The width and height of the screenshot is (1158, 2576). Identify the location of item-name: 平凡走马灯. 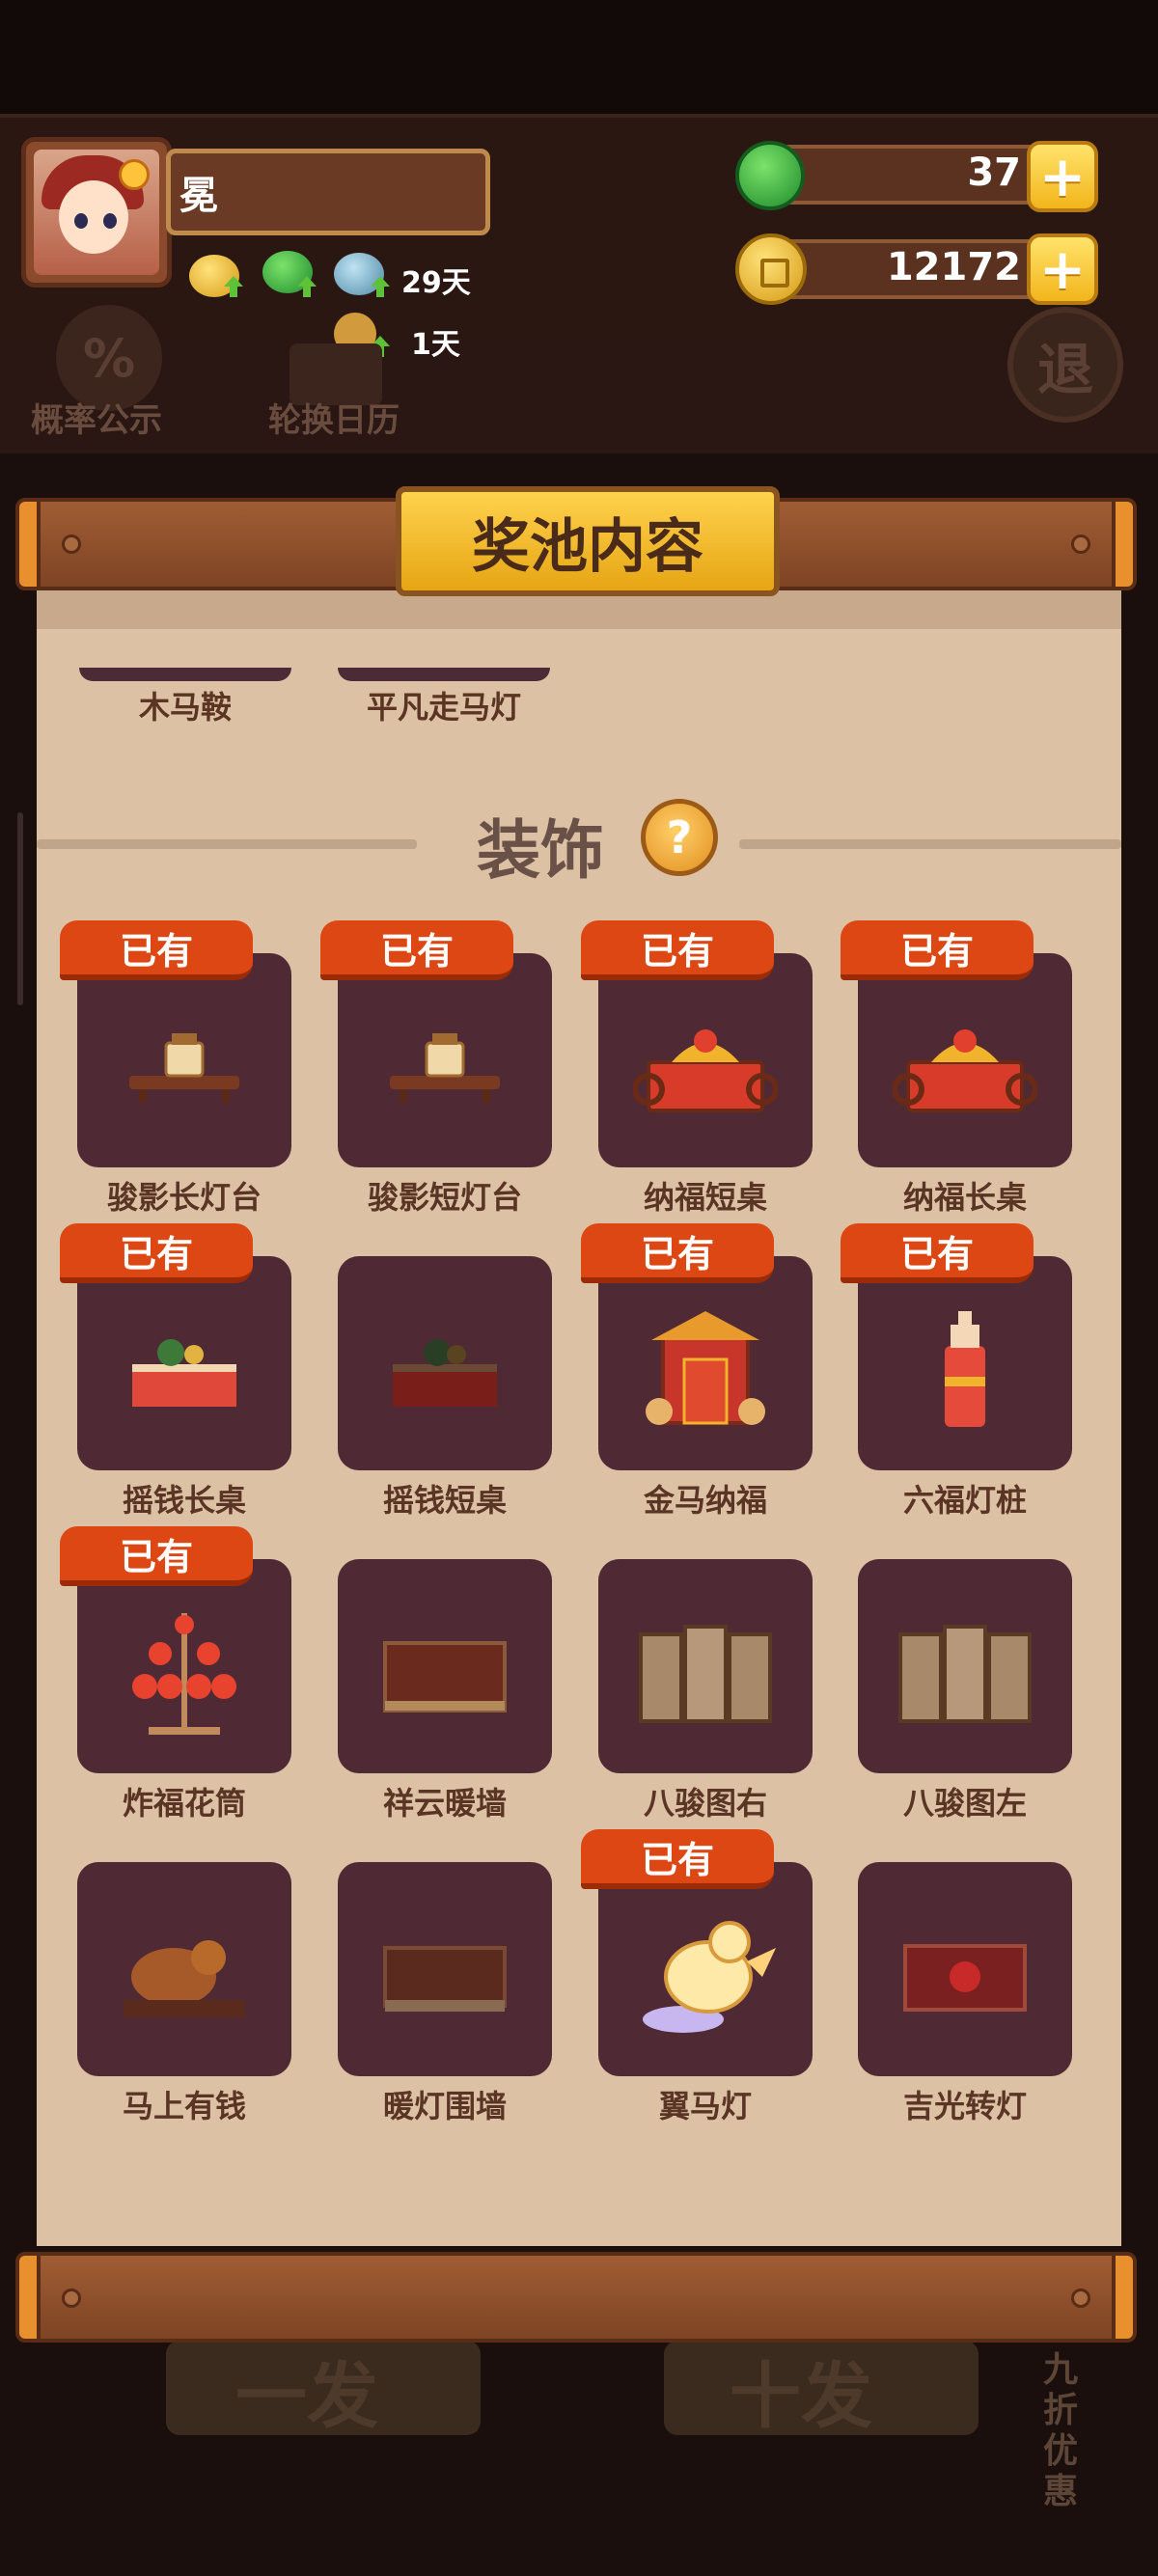
(443, 707).